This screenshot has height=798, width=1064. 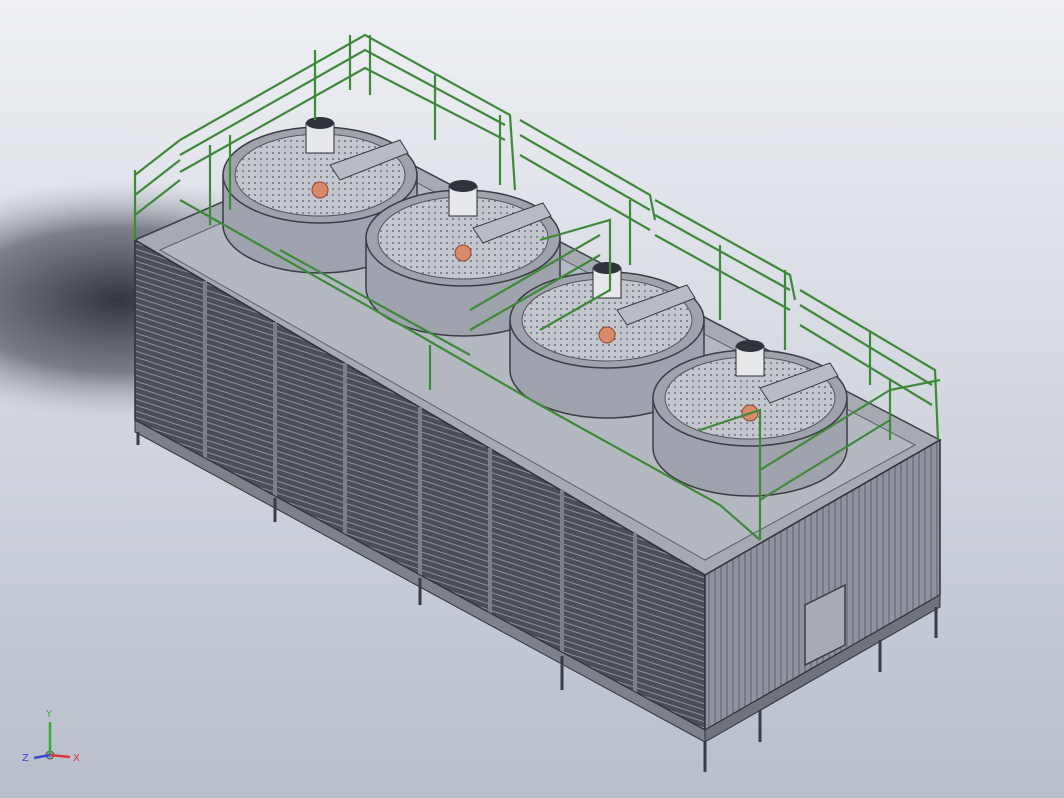 What do you see at coordinates (51, 736) in the screenshot?
I see `axis-triad: X Y Z` at bounding box center [51, 736].